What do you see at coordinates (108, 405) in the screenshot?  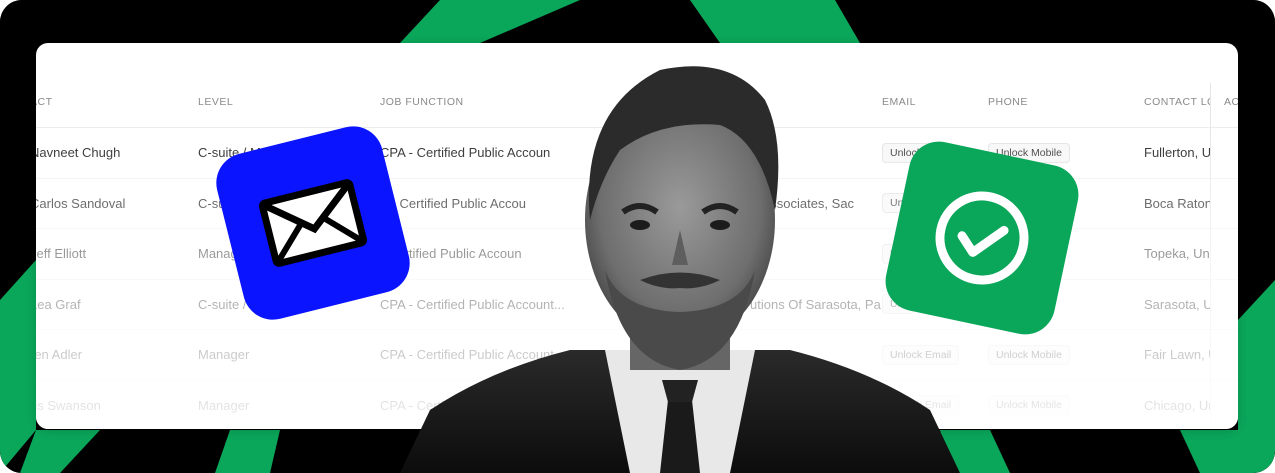 I see `contact-name: ris Swanson` at bounding box center [108, 405].